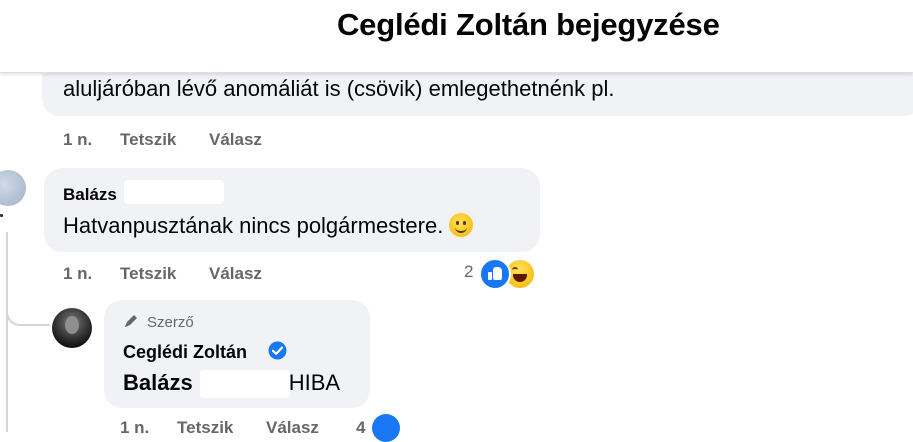  Describe the element at coordinates (185, 352) in the screenshot. I see `comment-author: Ceglédi Zoltán` at that location.